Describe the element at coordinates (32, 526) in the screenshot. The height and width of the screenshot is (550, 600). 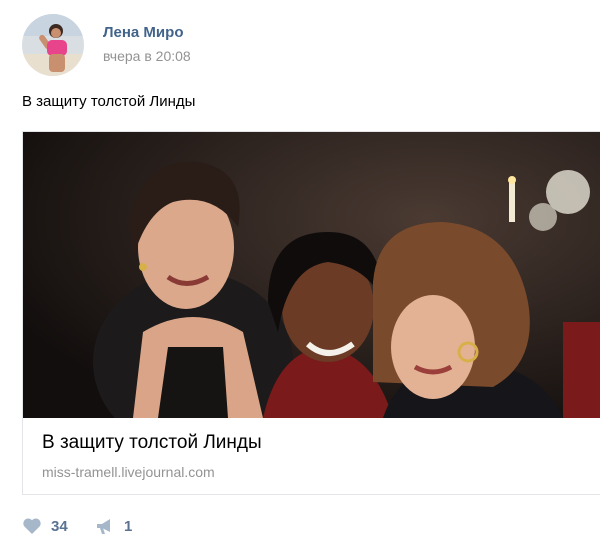
I see `heart-icon` at that location.